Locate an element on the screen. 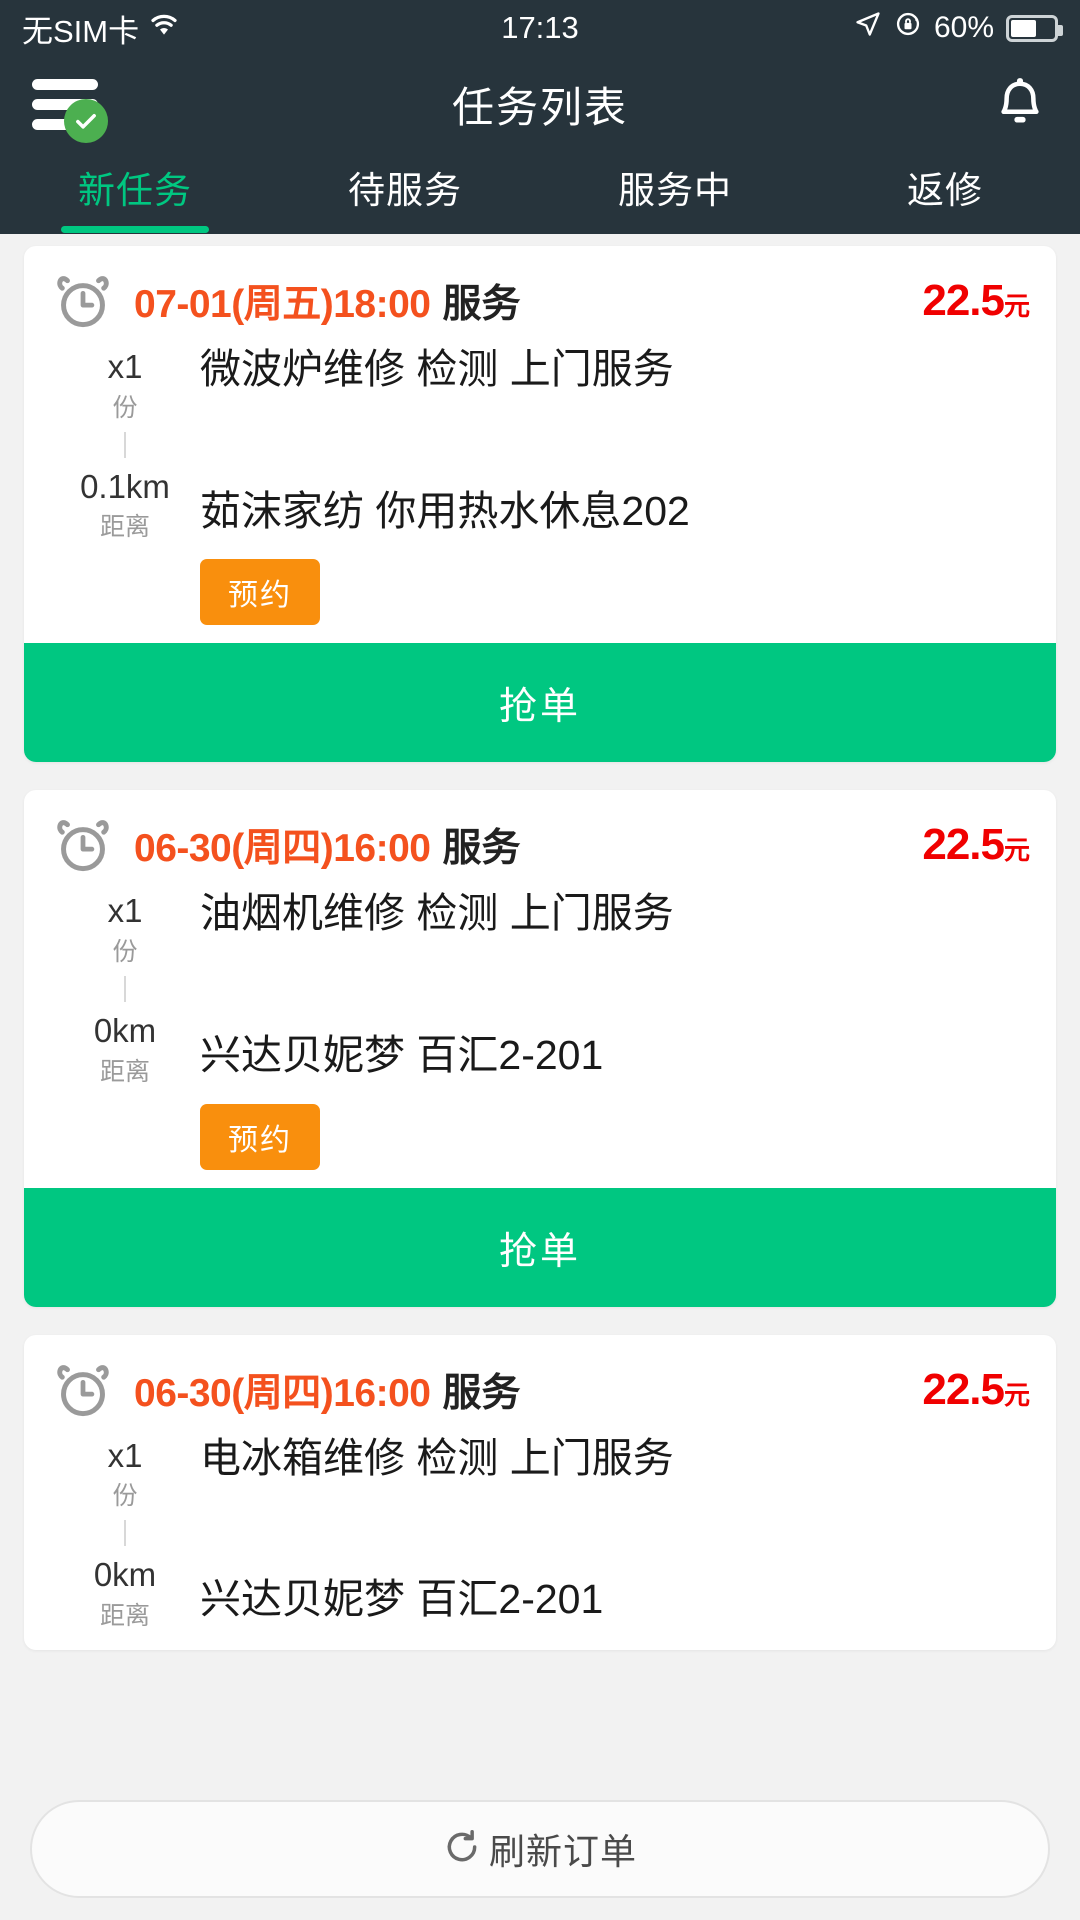 Image resolution: width=1080 pixels, height=1920 pixels. order-time: 07-01(周五)18:00 服务 is located at coordinates (327, 301).